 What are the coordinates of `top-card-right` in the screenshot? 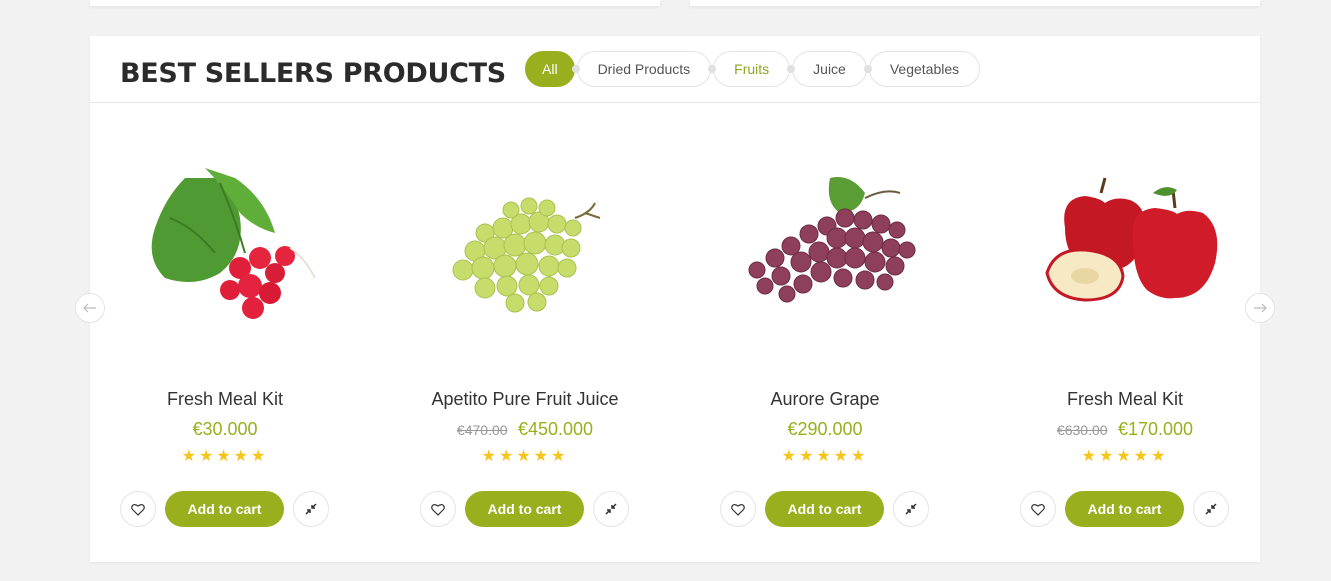 It's located at (975, 3).